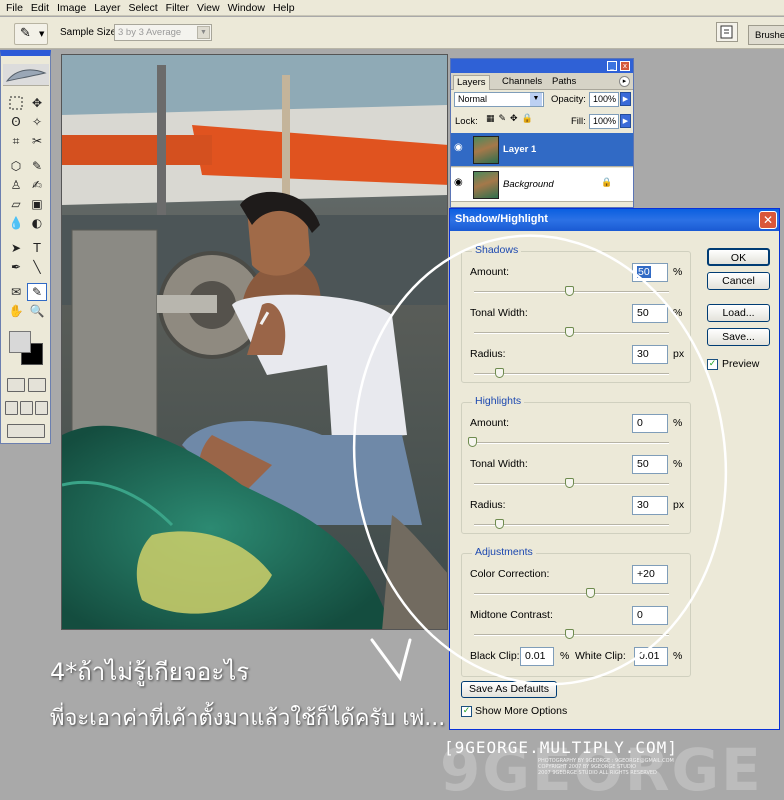 The image size is (784, 800). What do you see at coordinates (597, 773) in the screenshot?
I see `watermark-small-line-2: 2007 9GEORGE STUDIO ALL RIGHTS RESERVED` at bounding box center [597, 773].